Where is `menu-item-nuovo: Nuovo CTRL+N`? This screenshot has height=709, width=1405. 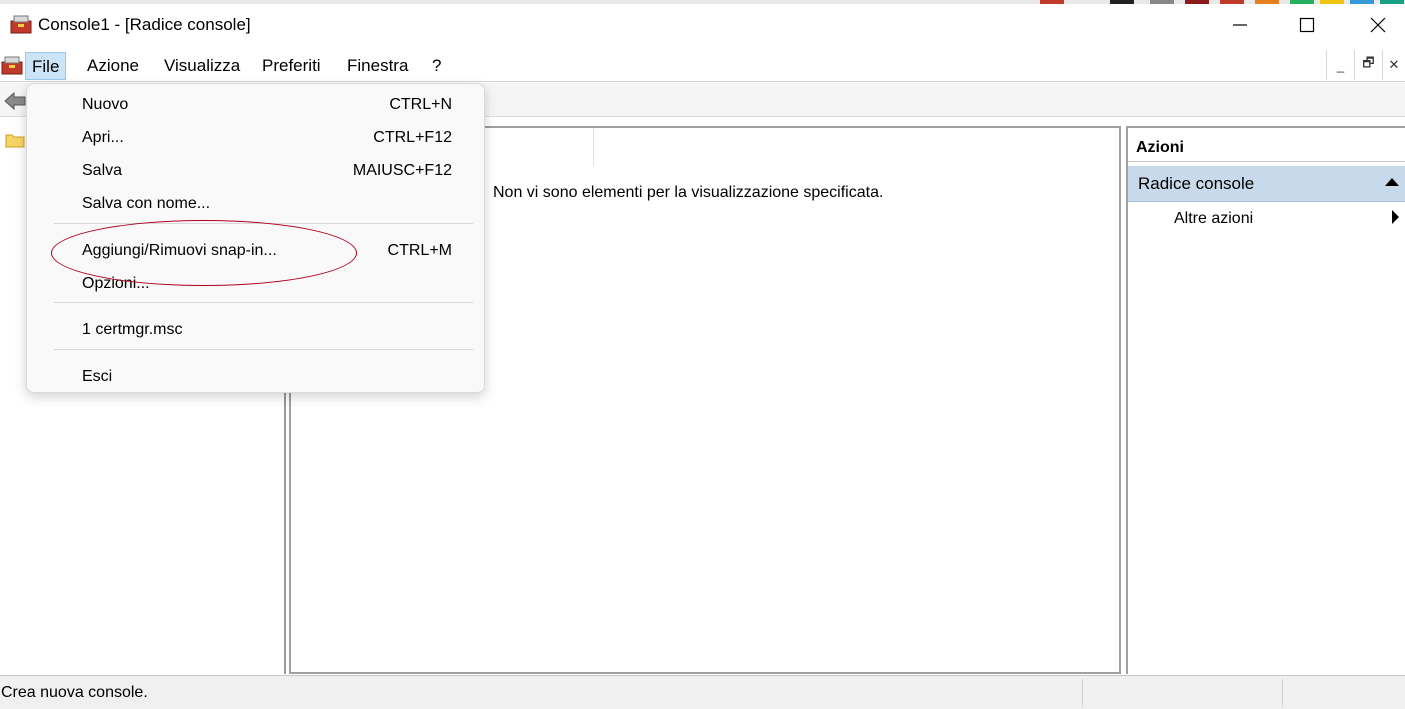
menu-item-nuovo: Nuovo CTRL+N is located at coordinates (256, 104).